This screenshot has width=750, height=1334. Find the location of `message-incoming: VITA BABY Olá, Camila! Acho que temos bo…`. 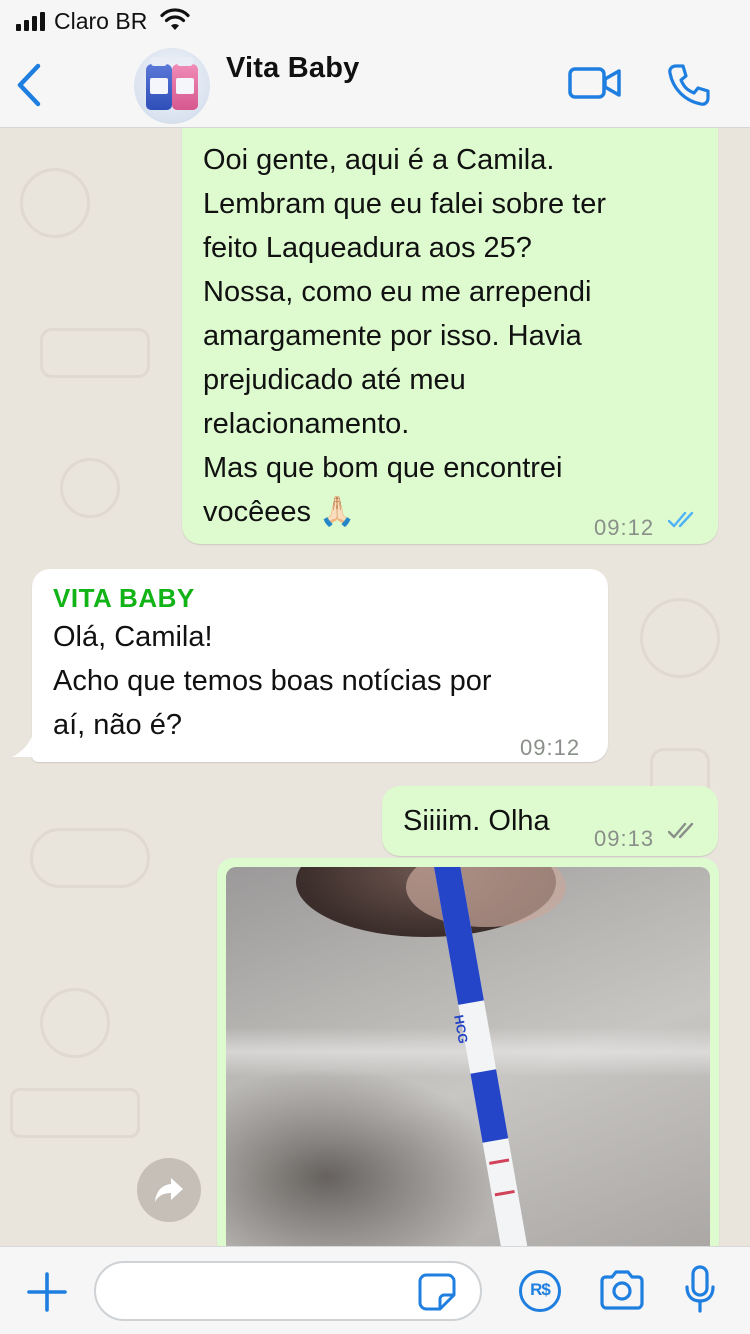

message-incoming: VITA BABY Olá, Camila! Acho que temos bo… is located at coordinates (320, 665).